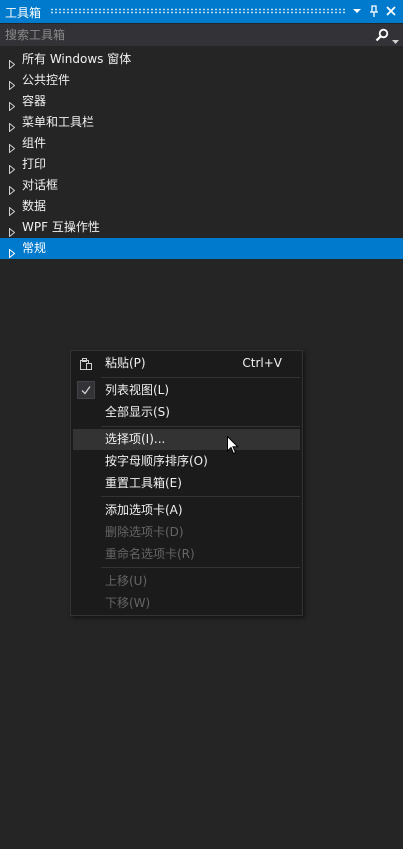 The height and width of the screenshot is (849, 403). What do you see at coordinates (186, 390) in the screenshot?
I see `menu-item-list-view: 列表视图(L)` at bounding box center [186, 390].